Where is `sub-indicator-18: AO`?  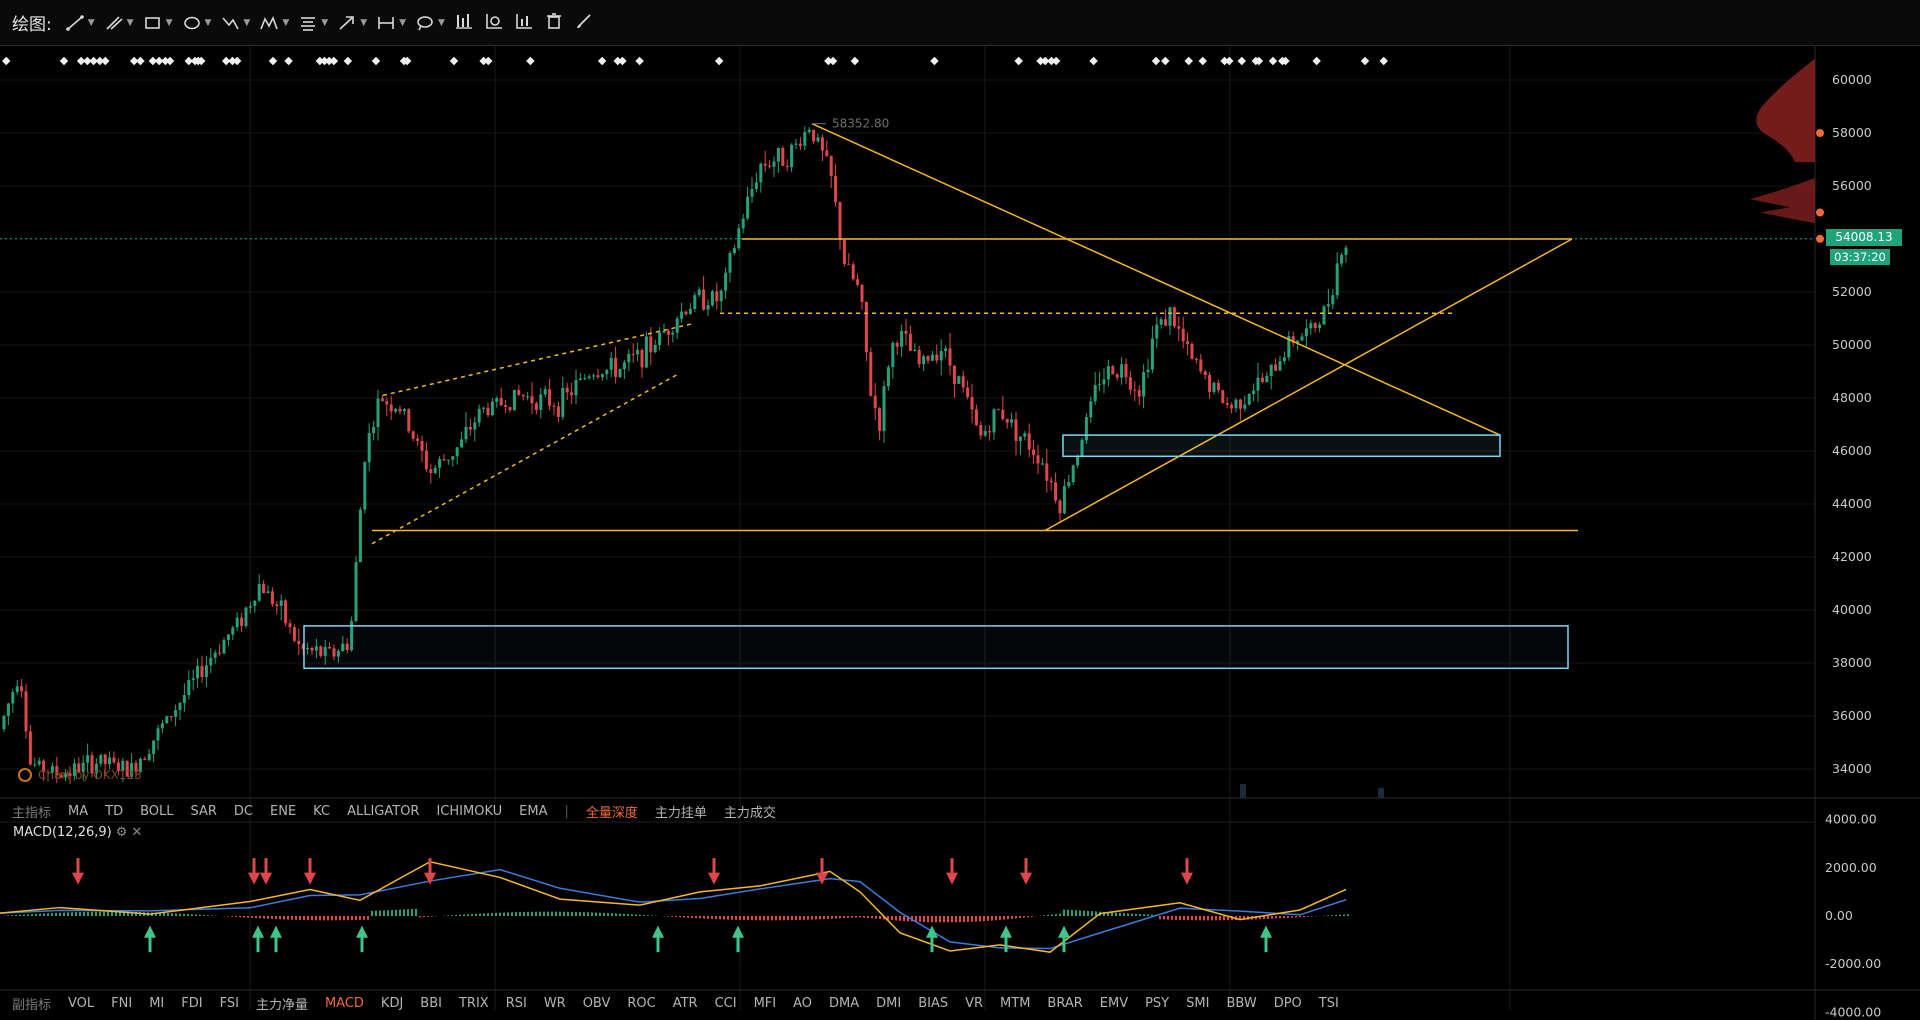
sub-indicator-18: AO is located at coordinates (802, 1003).